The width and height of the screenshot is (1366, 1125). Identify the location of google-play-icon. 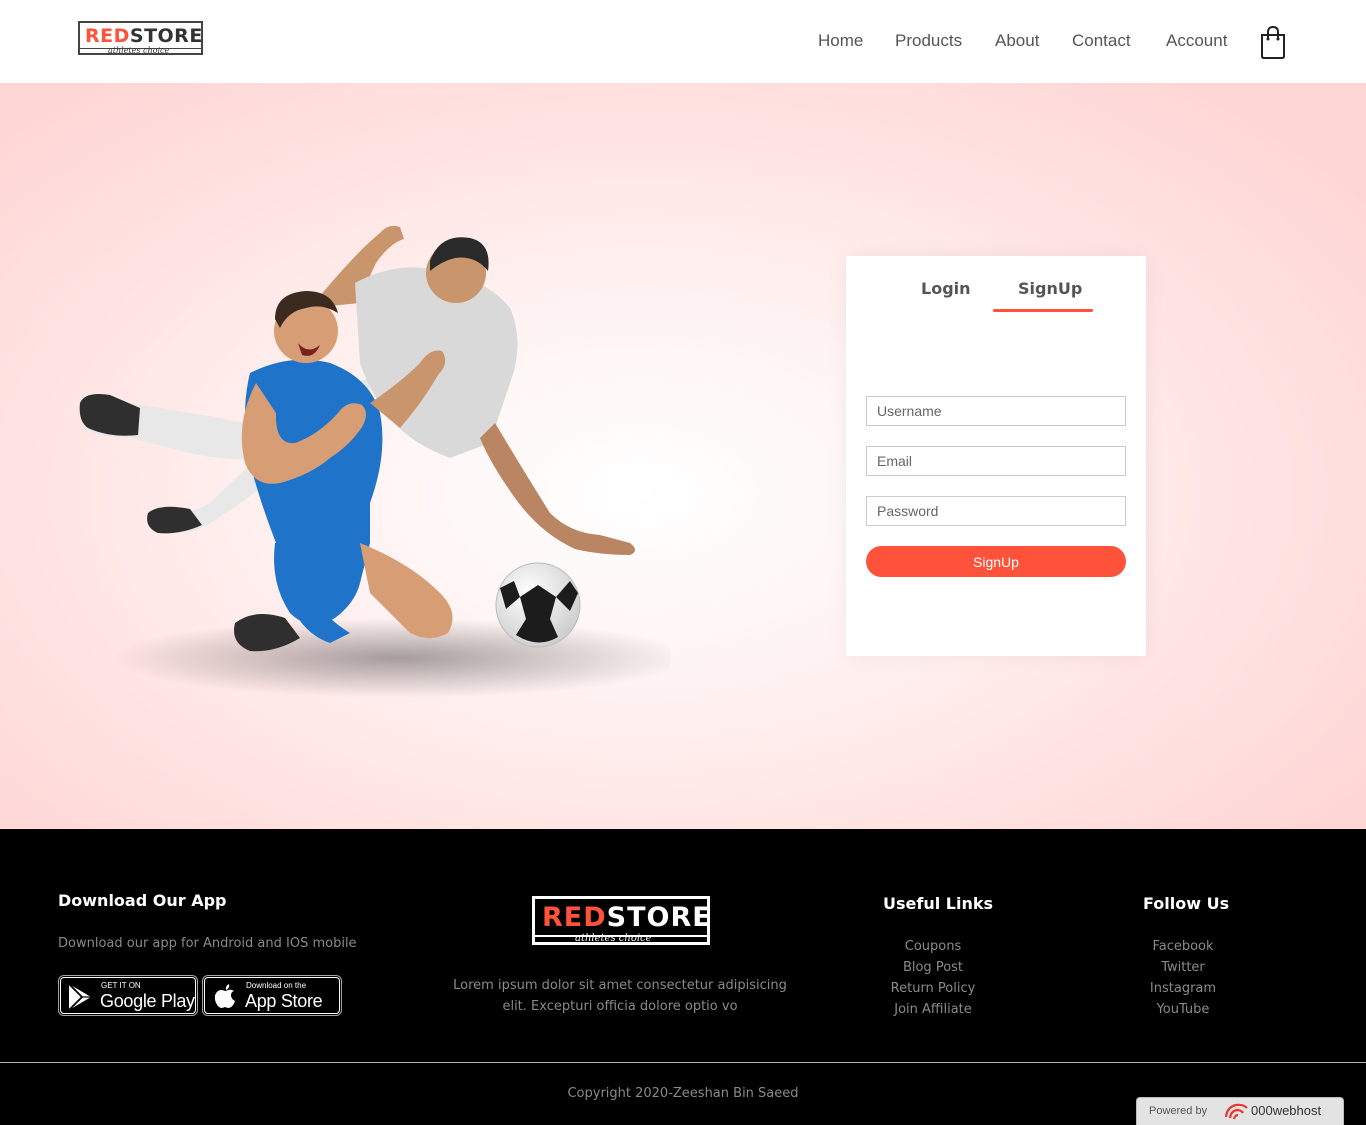
(79, 997).